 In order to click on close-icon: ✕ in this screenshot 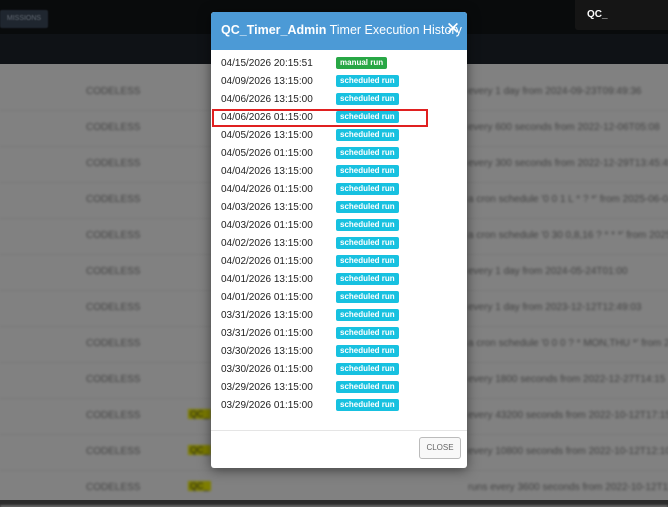, I will do `click(453, 29)`.